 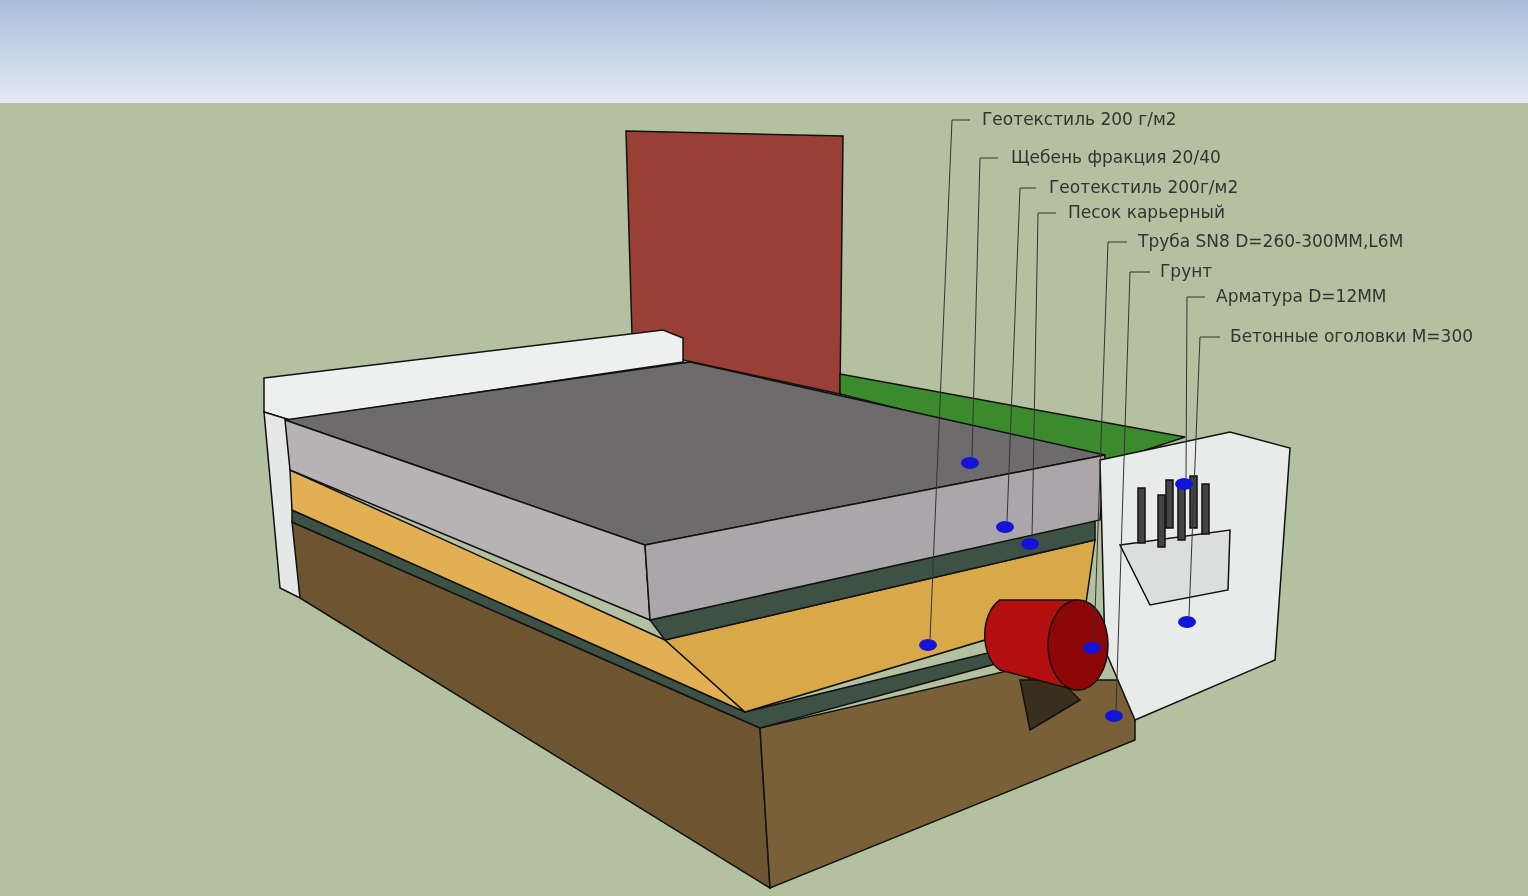 What do you see at coordinates (1079, 119) in the screenshot?
I see `callout-label: Геотекстиль 200 г/м2` at bounding box center [1079, 119].